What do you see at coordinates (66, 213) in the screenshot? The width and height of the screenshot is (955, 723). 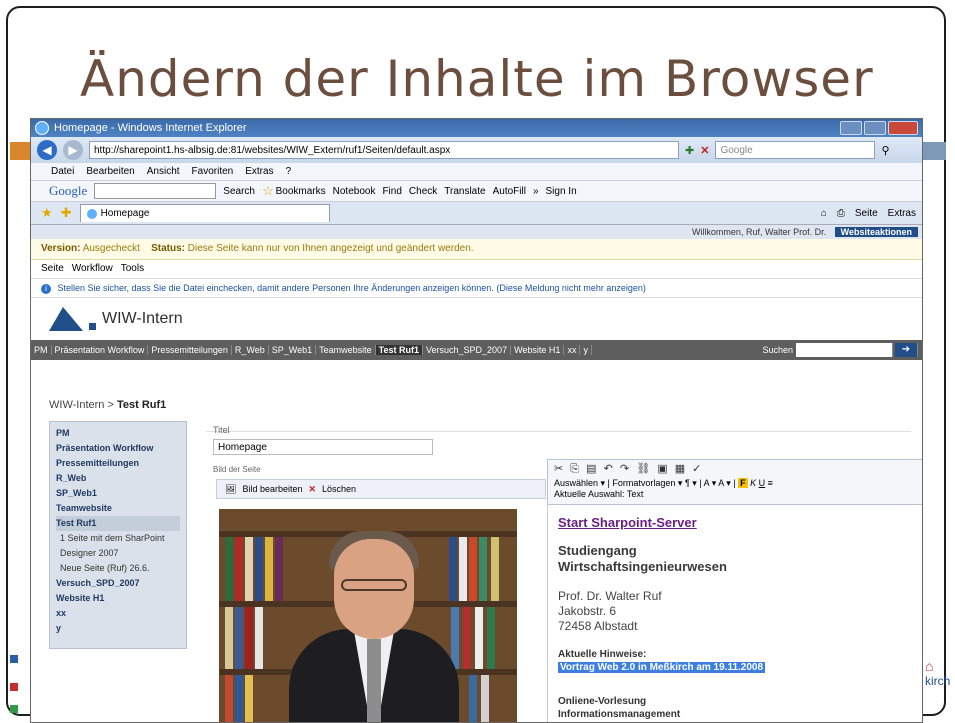 I see `add-favorites-icon: ✚` at bounding box center [66, 213].